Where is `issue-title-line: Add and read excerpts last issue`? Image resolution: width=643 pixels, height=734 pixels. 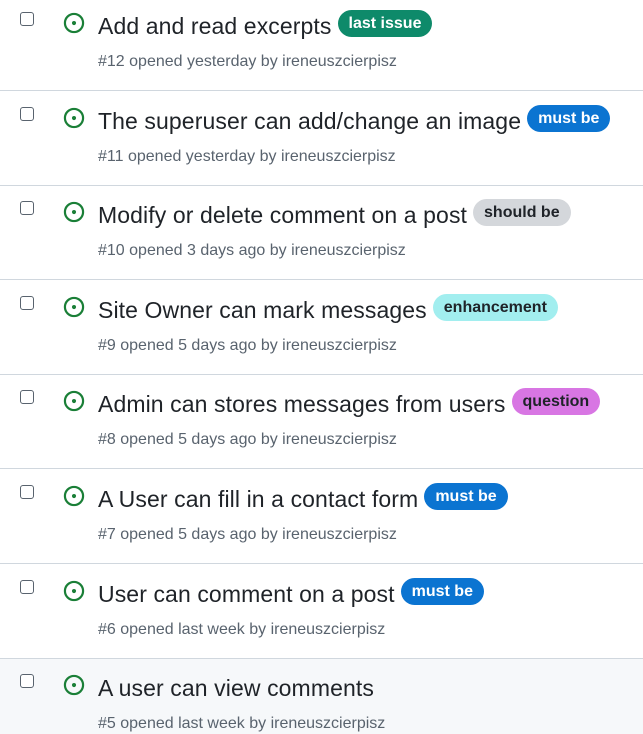 issue-title-line: Add and read excerpts last issue is located at coordinates (367, 25).